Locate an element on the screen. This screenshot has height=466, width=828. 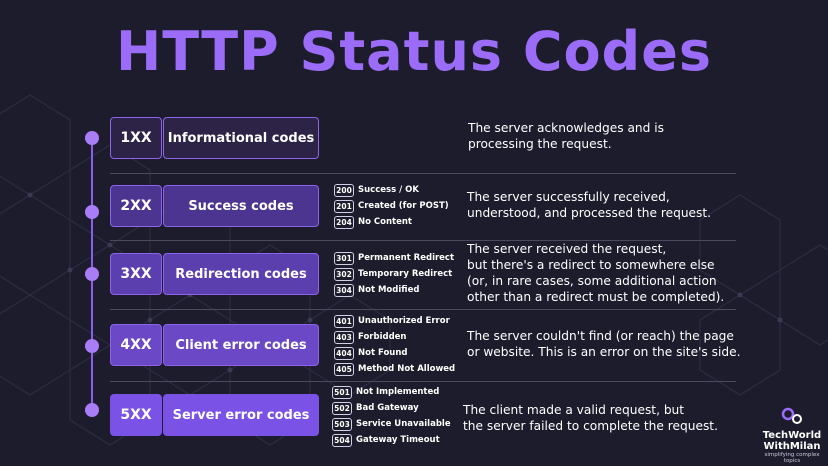
status-name-box: Success codes is located at coordinates (241, 206).